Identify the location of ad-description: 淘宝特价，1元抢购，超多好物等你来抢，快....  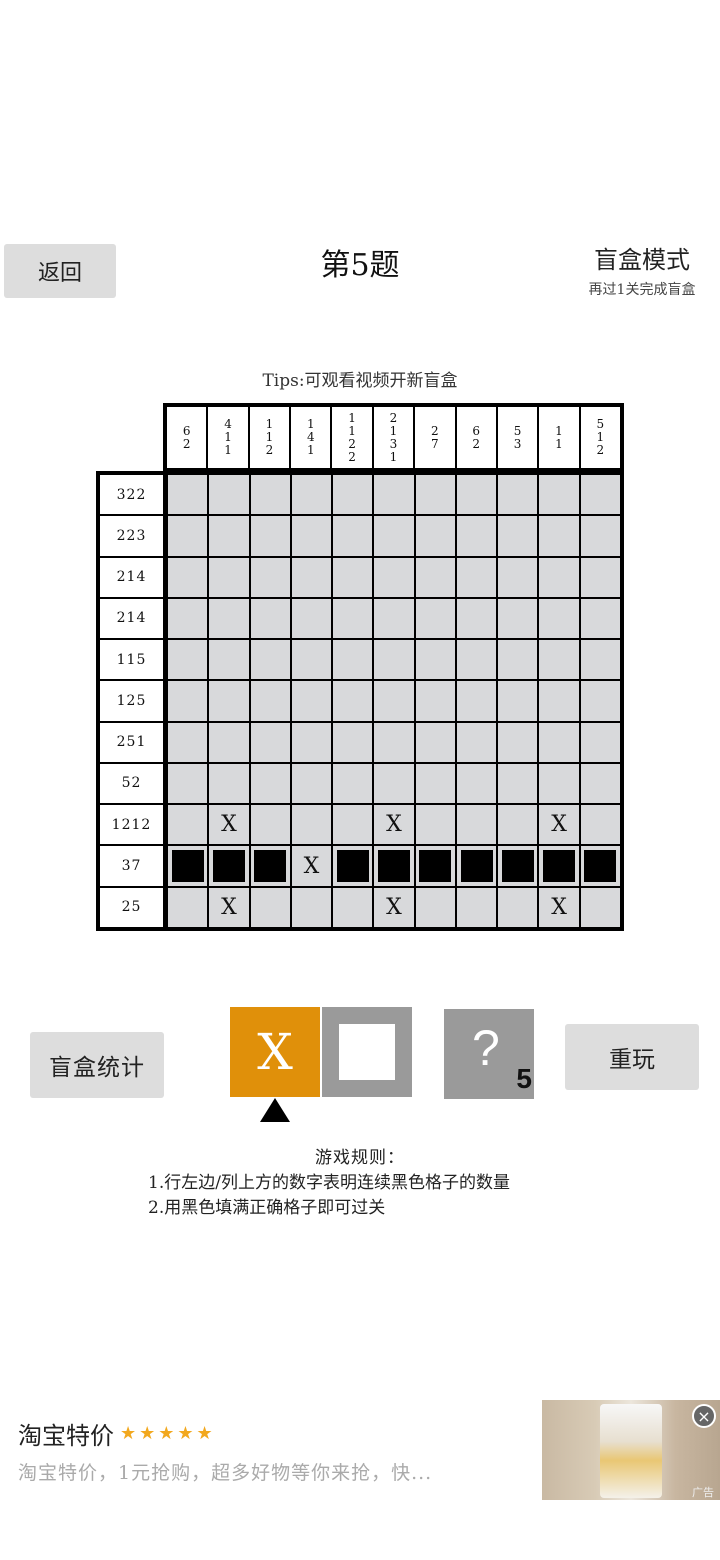
(225, 1471).